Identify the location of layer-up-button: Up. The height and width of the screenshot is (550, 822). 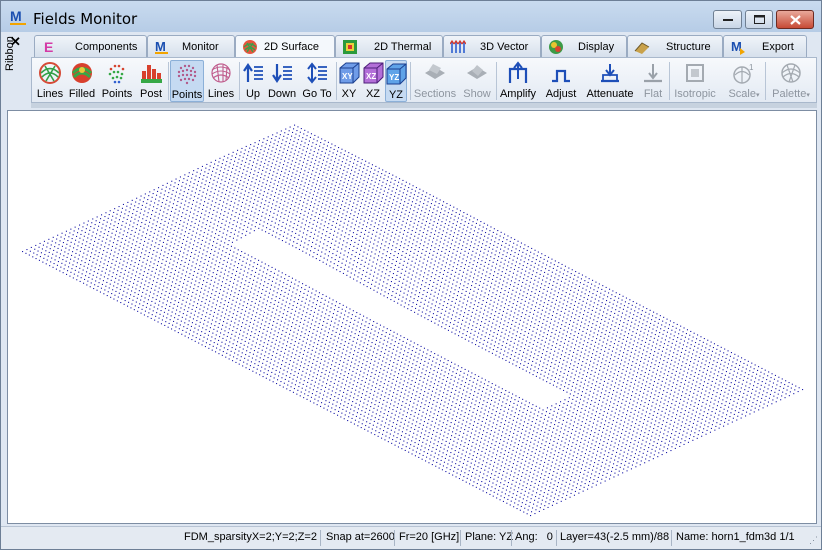
(253, 81).